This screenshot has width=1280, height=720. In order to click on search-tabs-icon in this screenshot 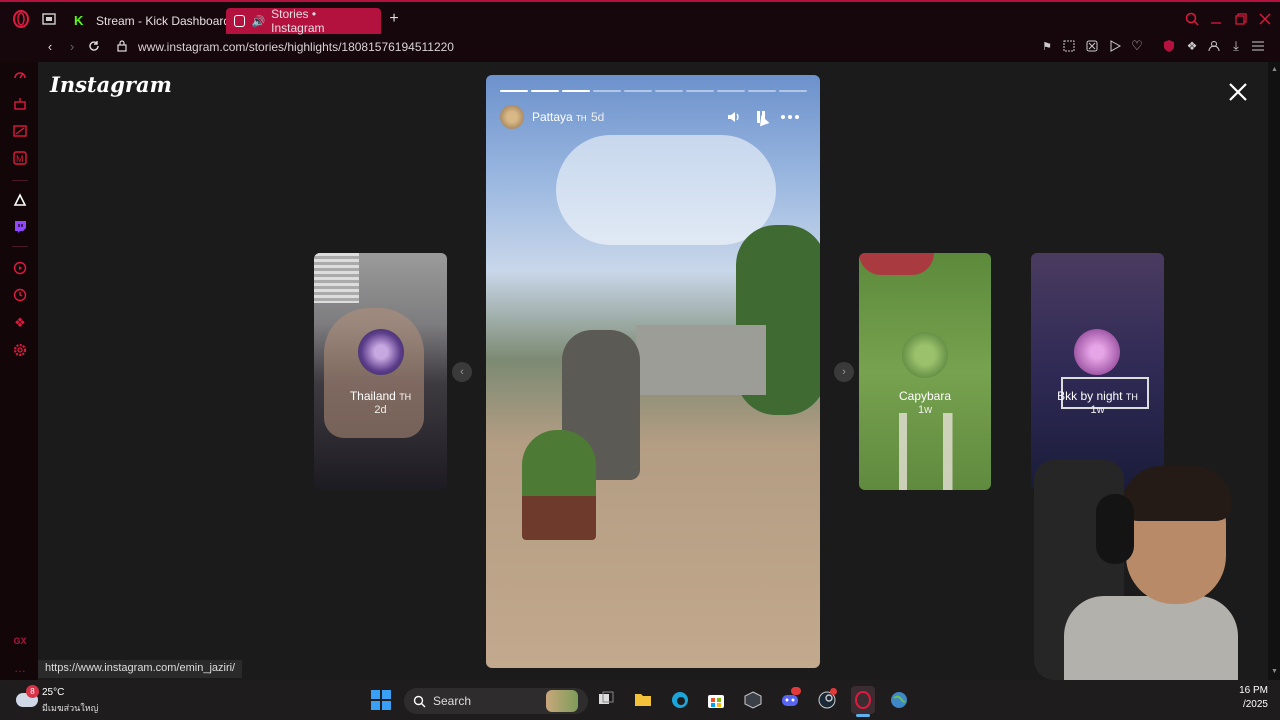, I will do `click(1192, 19)`.